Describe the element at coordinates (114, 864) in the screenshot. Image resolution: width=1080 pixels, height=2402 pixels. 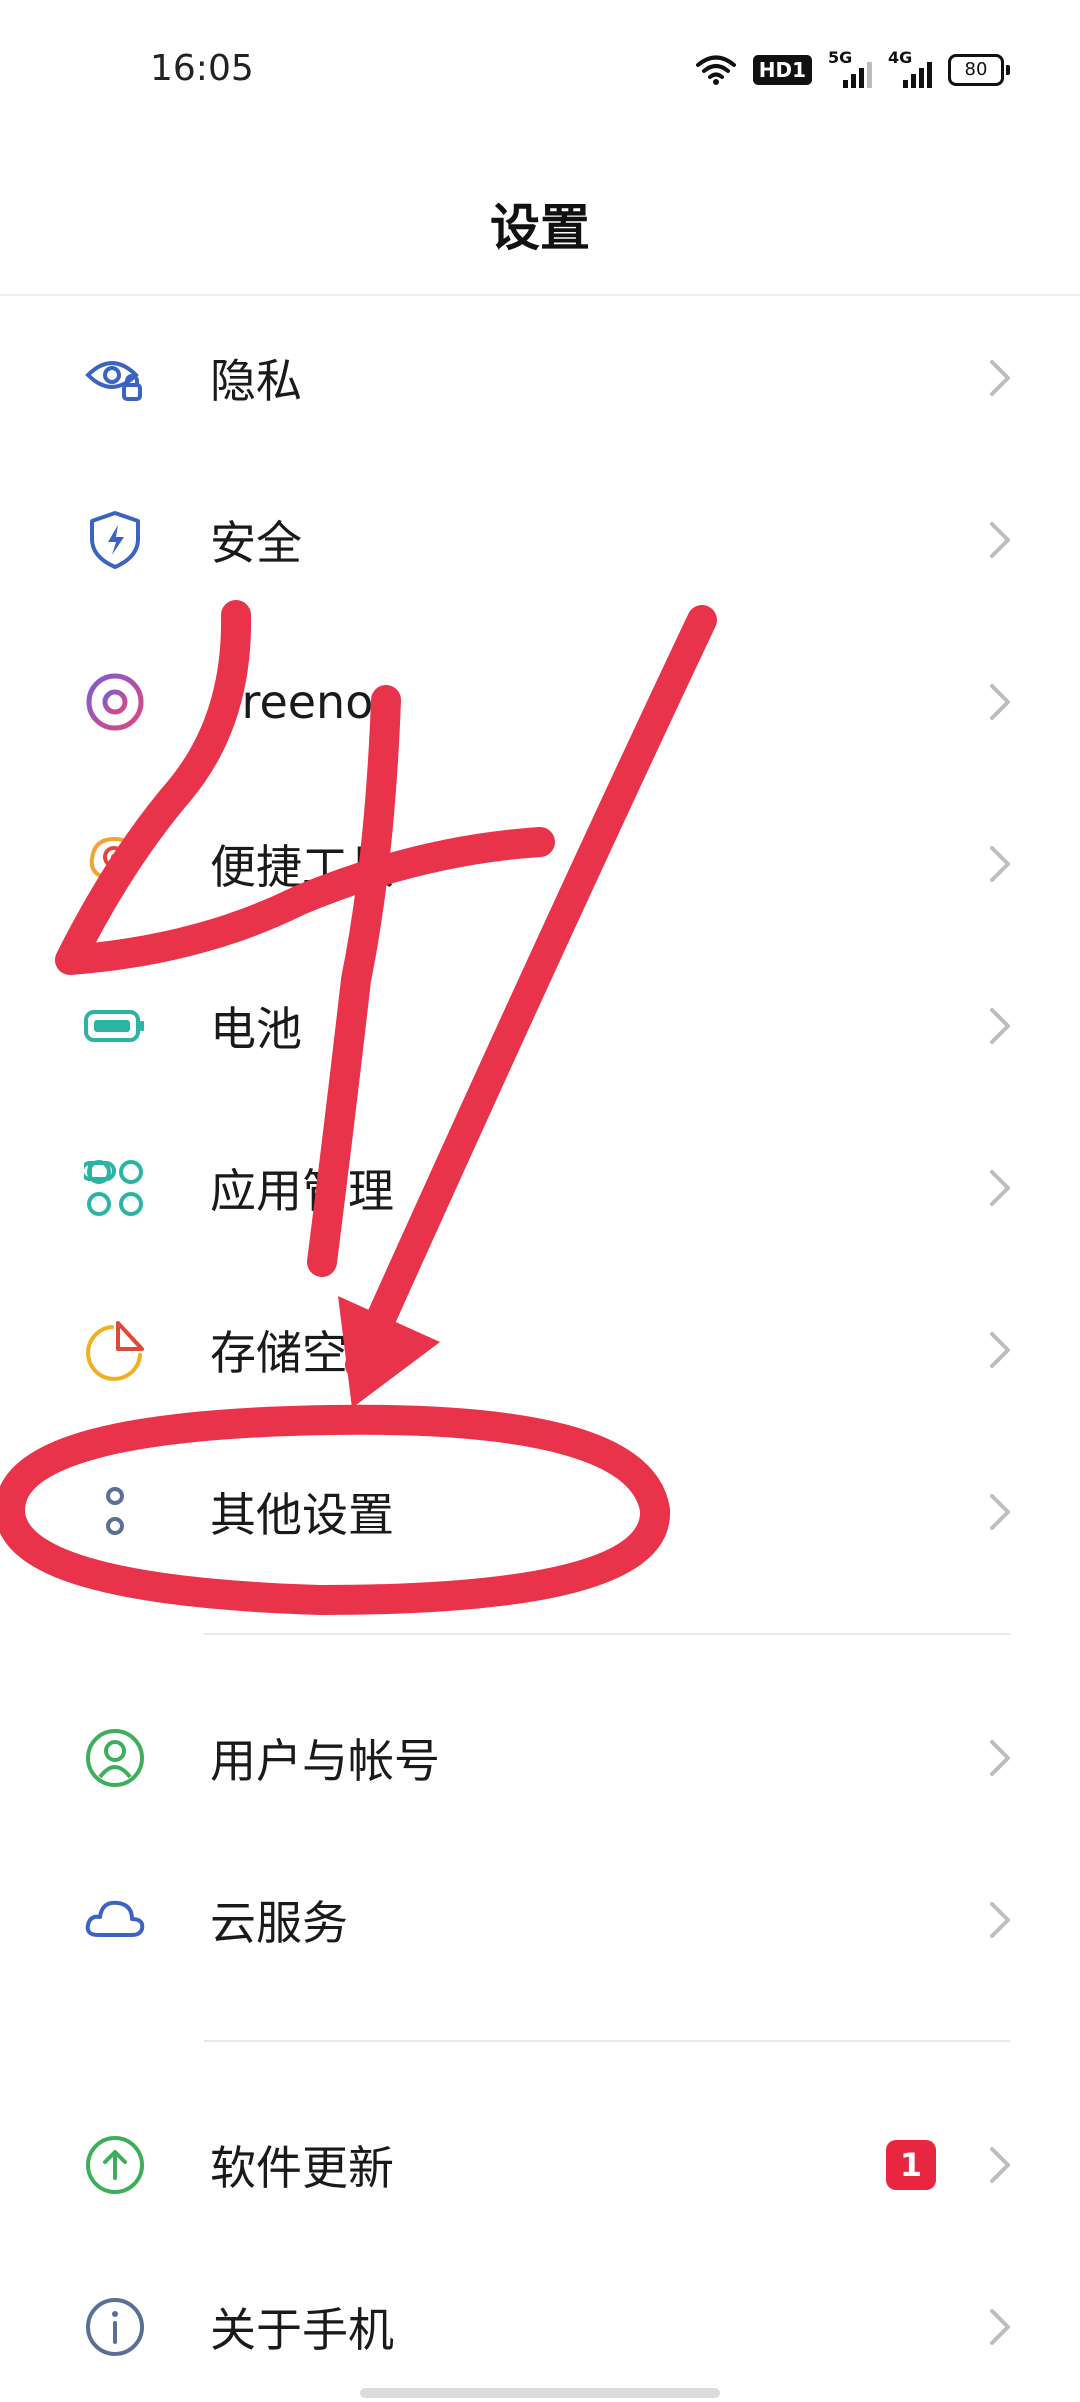
I see `convenience-tools-icon` at that location.